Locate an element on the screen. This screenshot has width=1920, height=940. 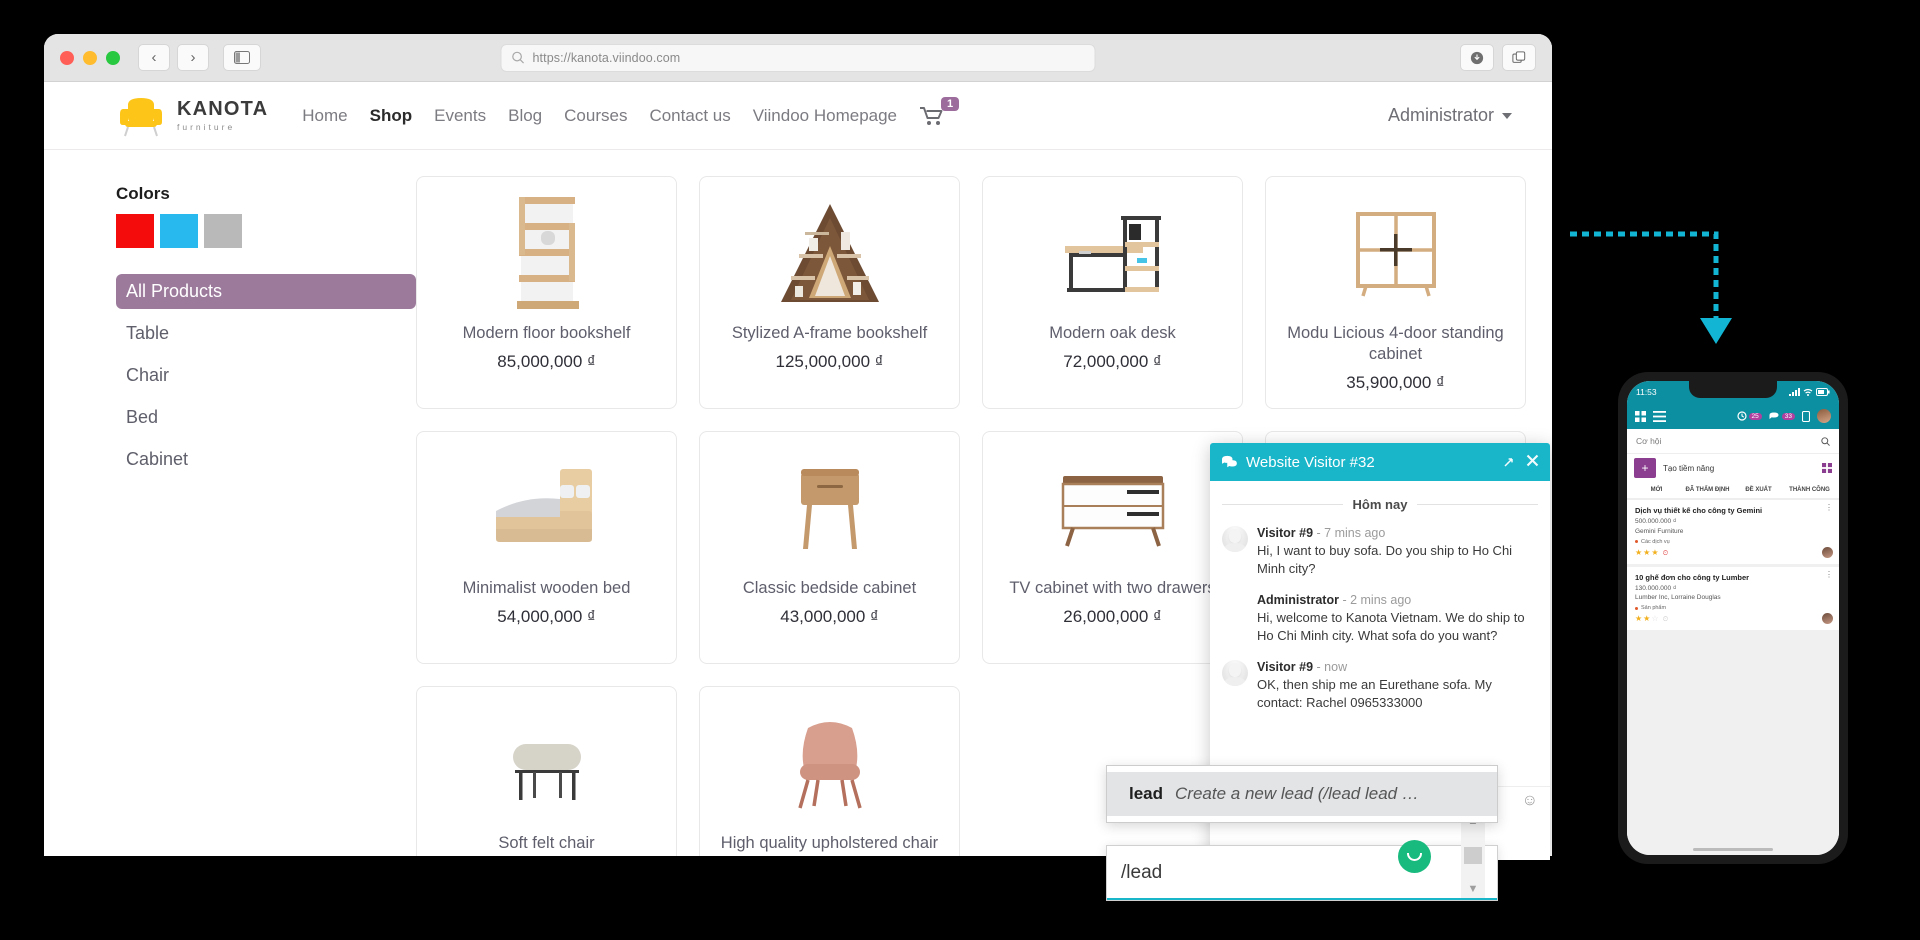
product-card: TV cabinet with two drawers 26,000,000 ₫ is located at coordinates (1112, 547).